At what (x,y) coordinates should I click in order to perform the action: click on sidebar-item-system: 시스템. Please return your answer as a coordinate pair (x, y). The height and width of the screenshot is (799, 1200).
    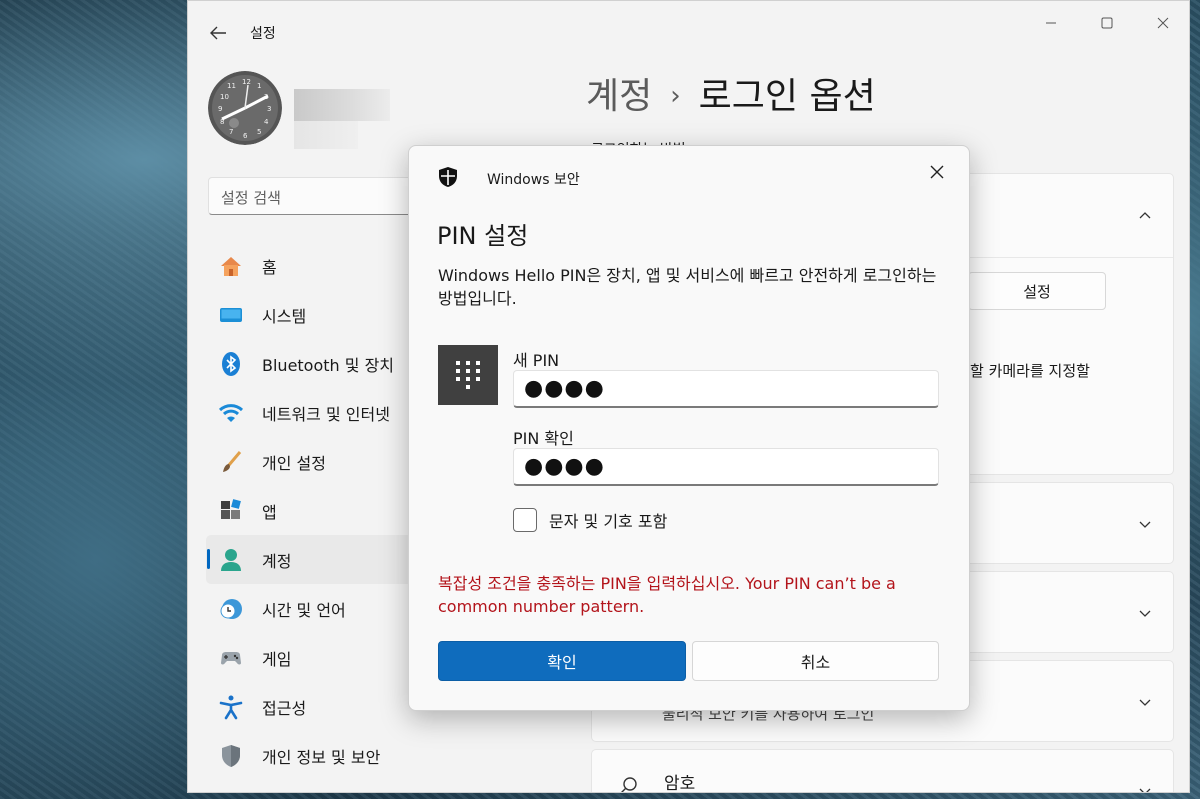
    Looking at the image, I should click on (316, 314).